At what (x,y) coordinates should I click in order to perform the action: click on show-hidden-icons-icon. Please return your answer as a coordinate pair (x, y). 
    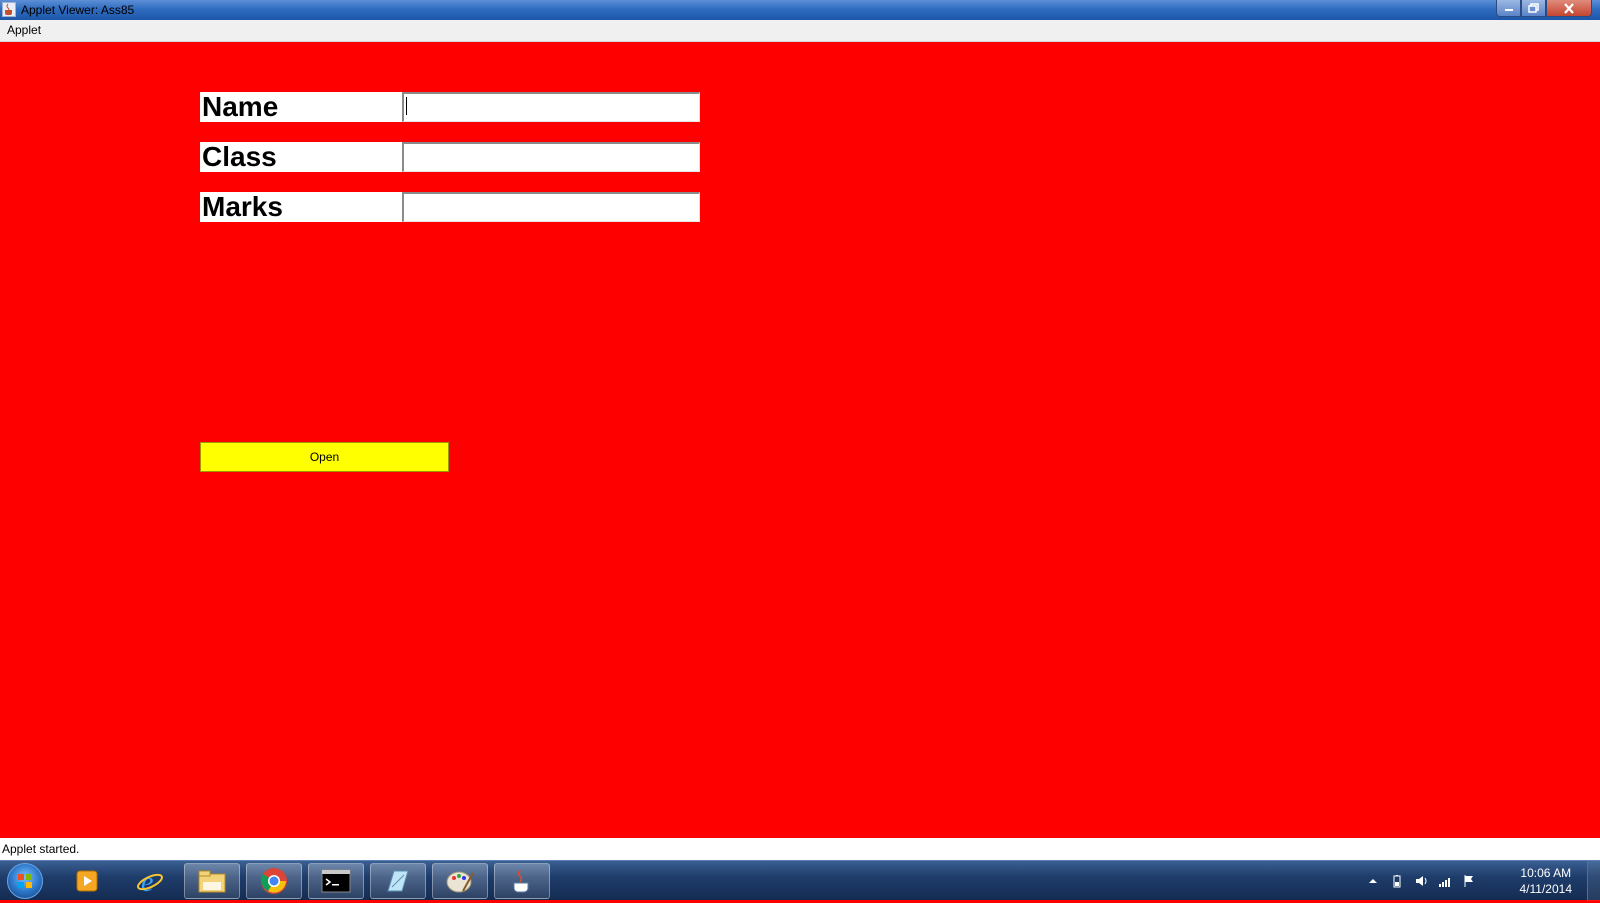
    Looking at the image, I should click on (1373, 881).